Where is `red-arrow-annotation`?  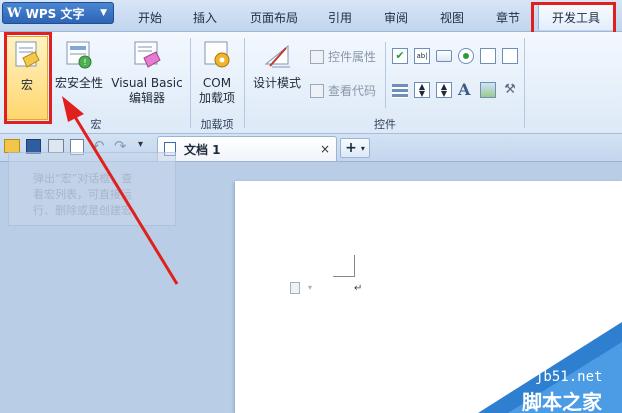 red-arrow-annotation is located at coordinates (120, 190).